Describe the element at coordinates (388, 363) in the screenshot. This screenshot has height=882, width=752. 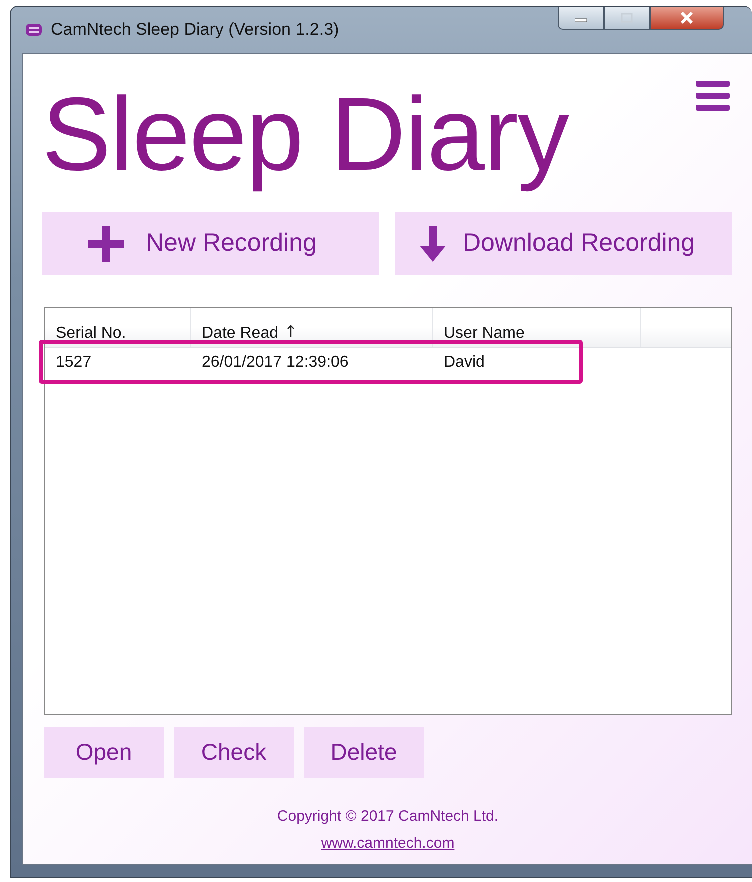
I see `table-row: 1527 26/01/2017 12:39:06 David` at that location.